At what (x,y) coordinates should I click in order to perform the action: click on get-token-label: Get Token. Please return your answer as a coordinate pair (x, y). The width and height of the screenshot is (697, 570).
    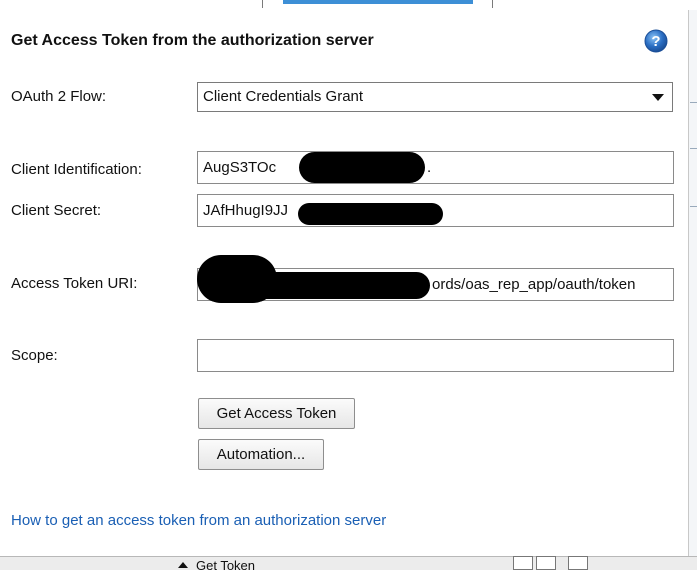
    Looking at the image, I should click on (226, 564).